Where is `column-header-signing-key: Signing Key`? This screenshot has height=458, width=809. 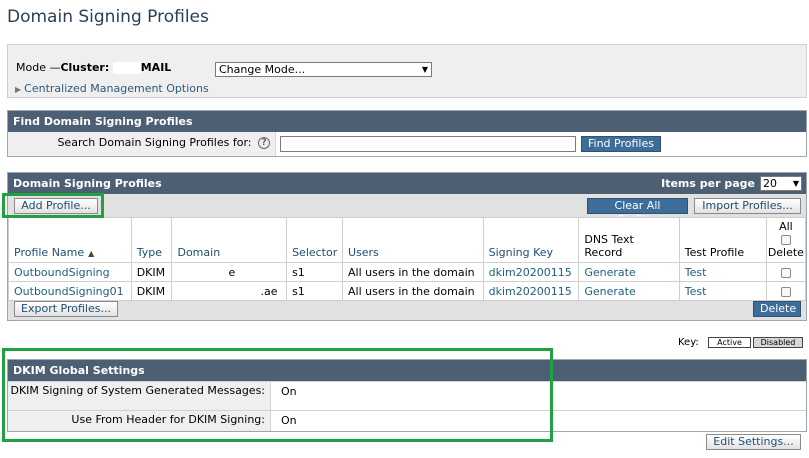
column-header-signing-key: Signing Key is located at coordinates (531, 240).